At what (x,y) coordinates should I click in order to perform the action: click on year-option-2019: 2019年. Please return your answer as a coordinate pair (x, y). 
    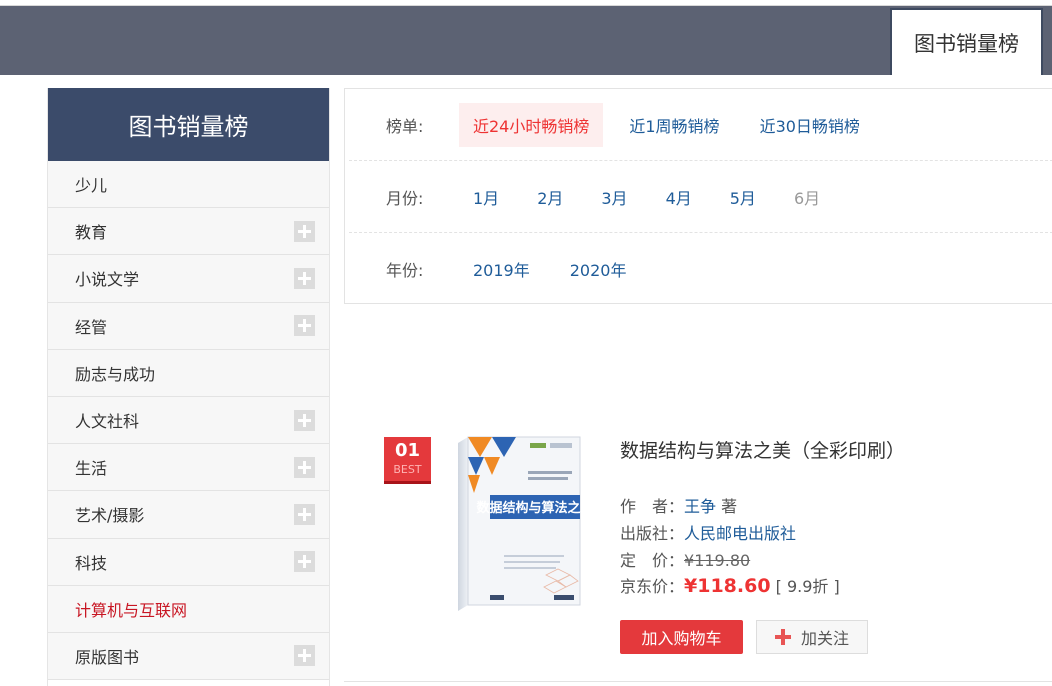
    Looking at the image, I should click on (501, 269).